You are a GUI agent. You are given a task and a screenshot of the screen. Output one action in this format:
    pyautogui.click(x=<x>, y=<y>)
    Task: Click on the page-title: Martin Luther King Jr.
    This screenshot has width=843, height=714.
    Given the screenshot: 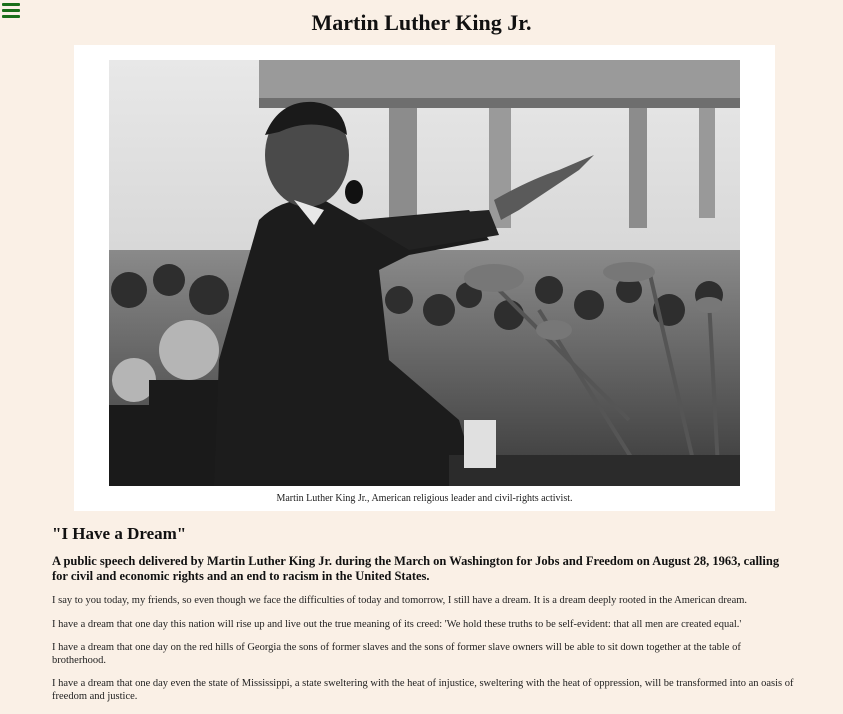 What is the action you would take?
    pyautogui.click(x=421, y=22)
    